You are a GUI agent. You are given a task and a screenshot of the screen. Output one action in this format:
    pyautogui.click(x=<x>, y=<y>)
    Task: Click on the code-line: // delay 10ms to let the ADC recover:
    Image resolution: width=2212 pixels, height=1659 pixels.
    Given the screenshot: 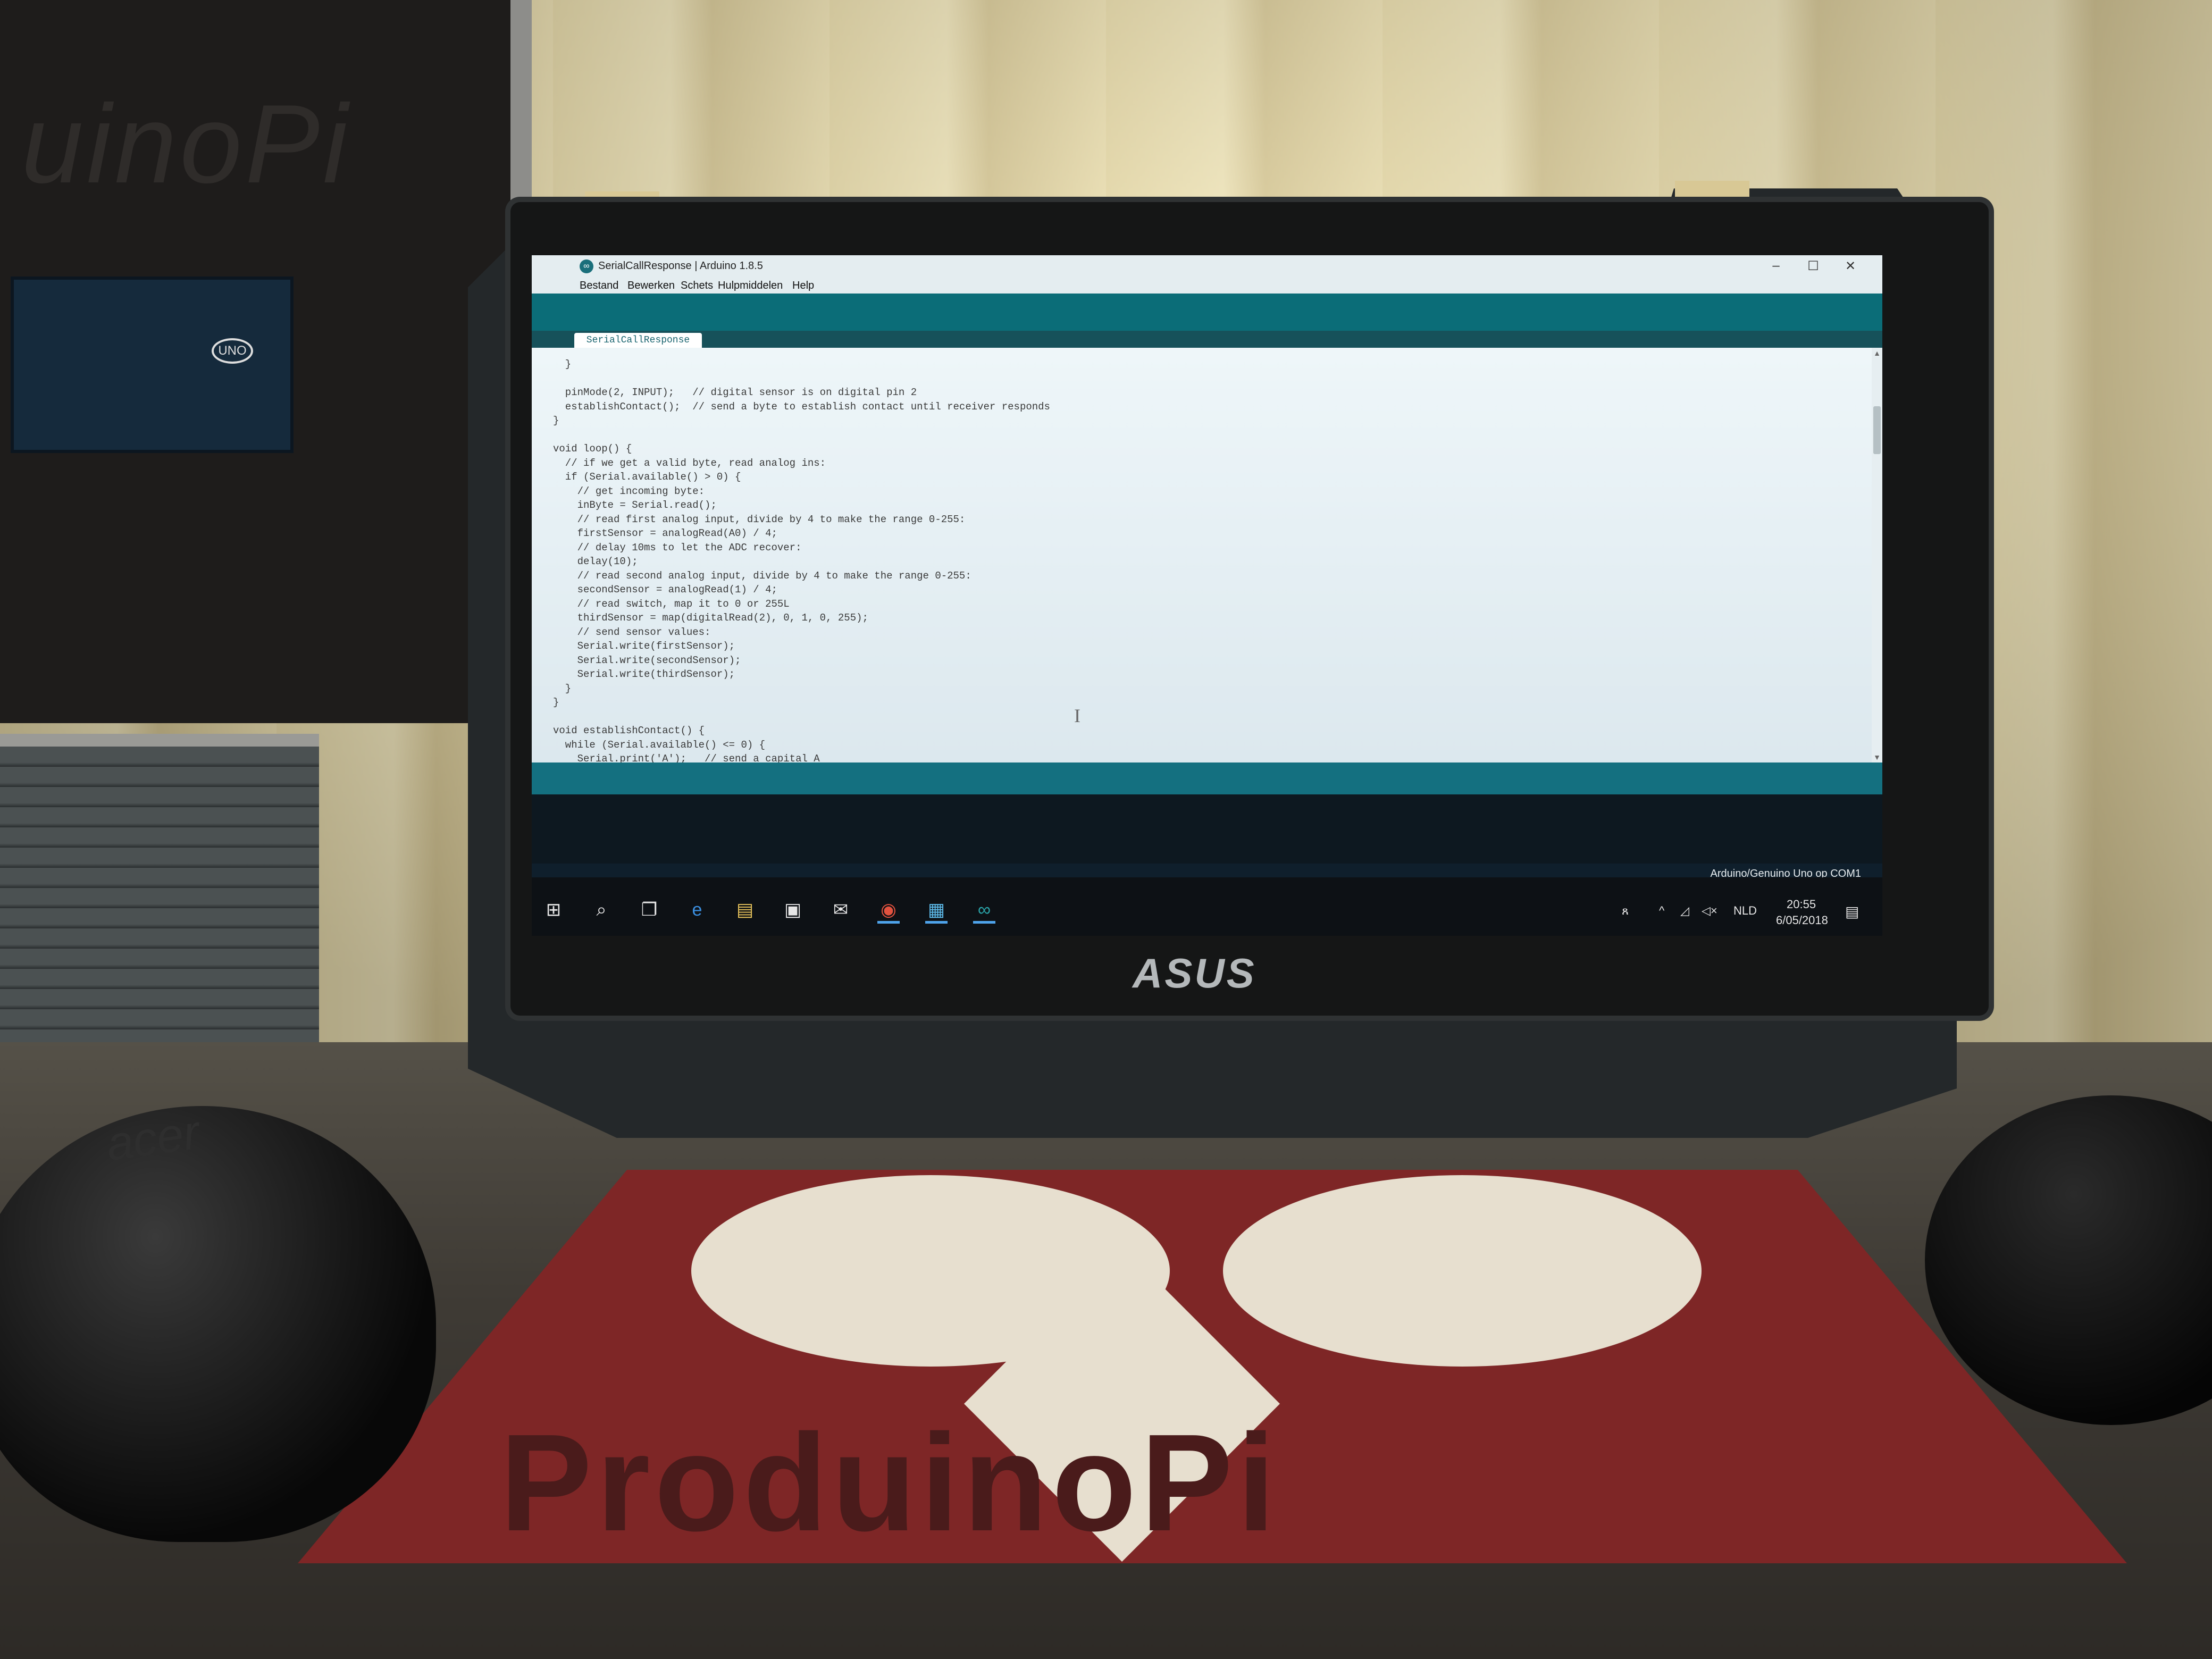 What is the action you would take?
    pyautogui.click(x=677, y=549)
    